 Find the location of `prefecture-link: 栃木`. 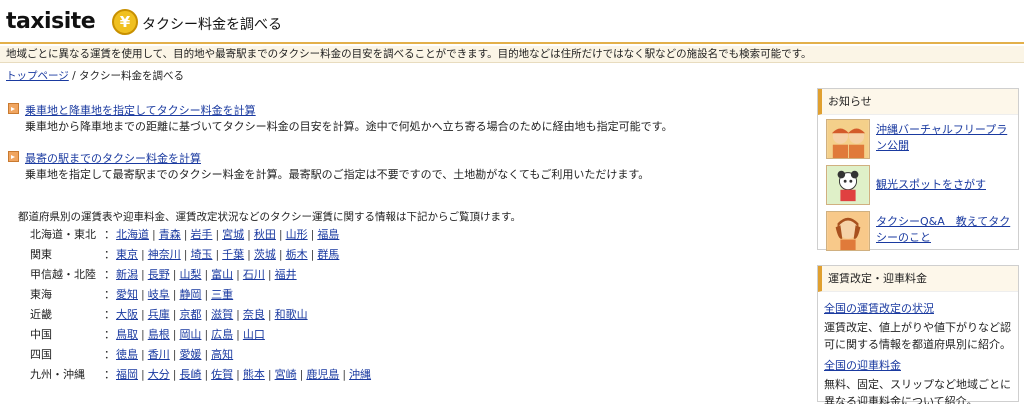

prefecture-link: 栃木 is located at coordinates (297, 254).